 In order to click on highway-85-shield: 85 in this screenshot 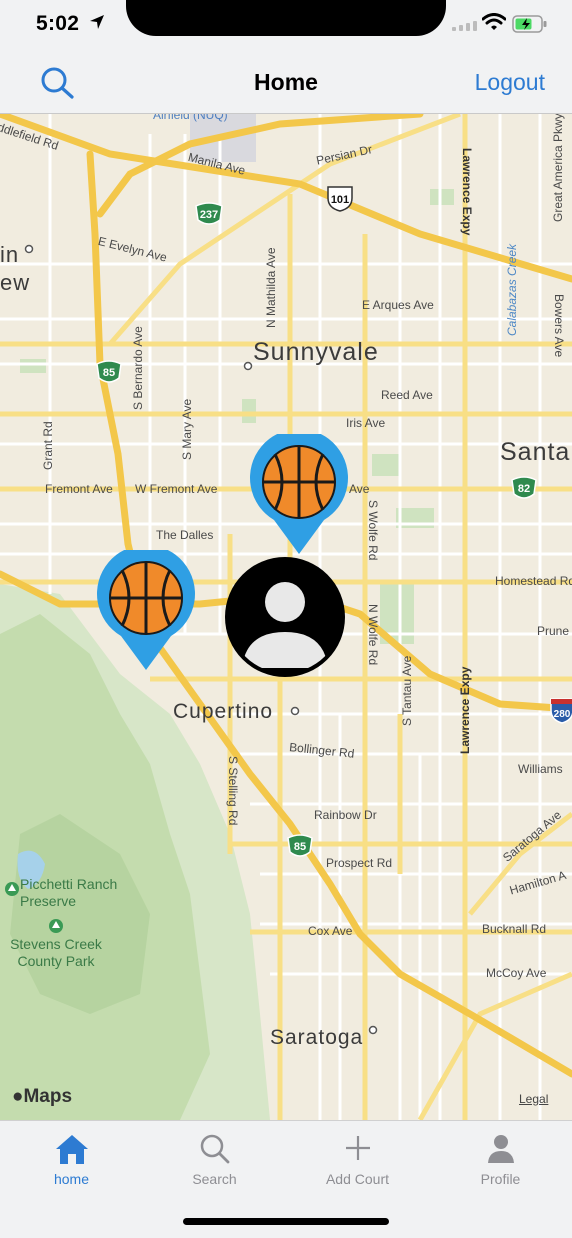, I will do `click(109, 371)`.